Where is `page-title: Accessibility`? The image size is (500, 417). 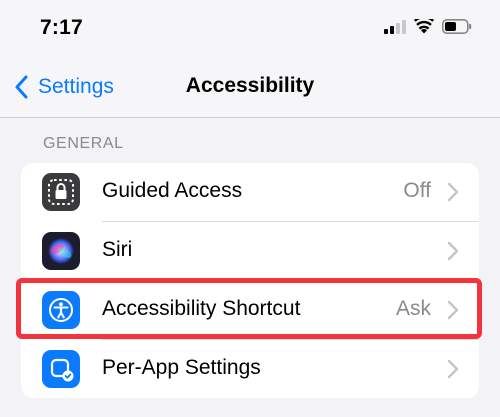 page-title: Accessibility is located at coordinates (250, 85).